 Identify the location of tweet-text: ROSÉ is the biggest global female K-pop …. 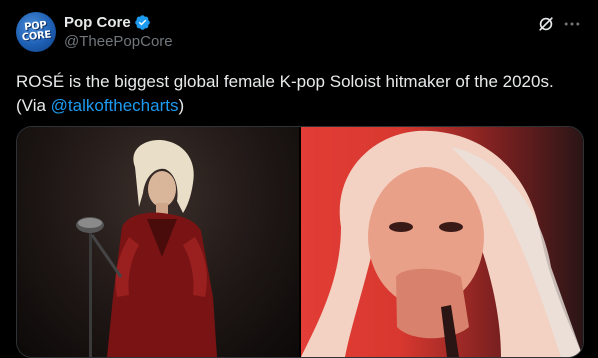
(299, 94).